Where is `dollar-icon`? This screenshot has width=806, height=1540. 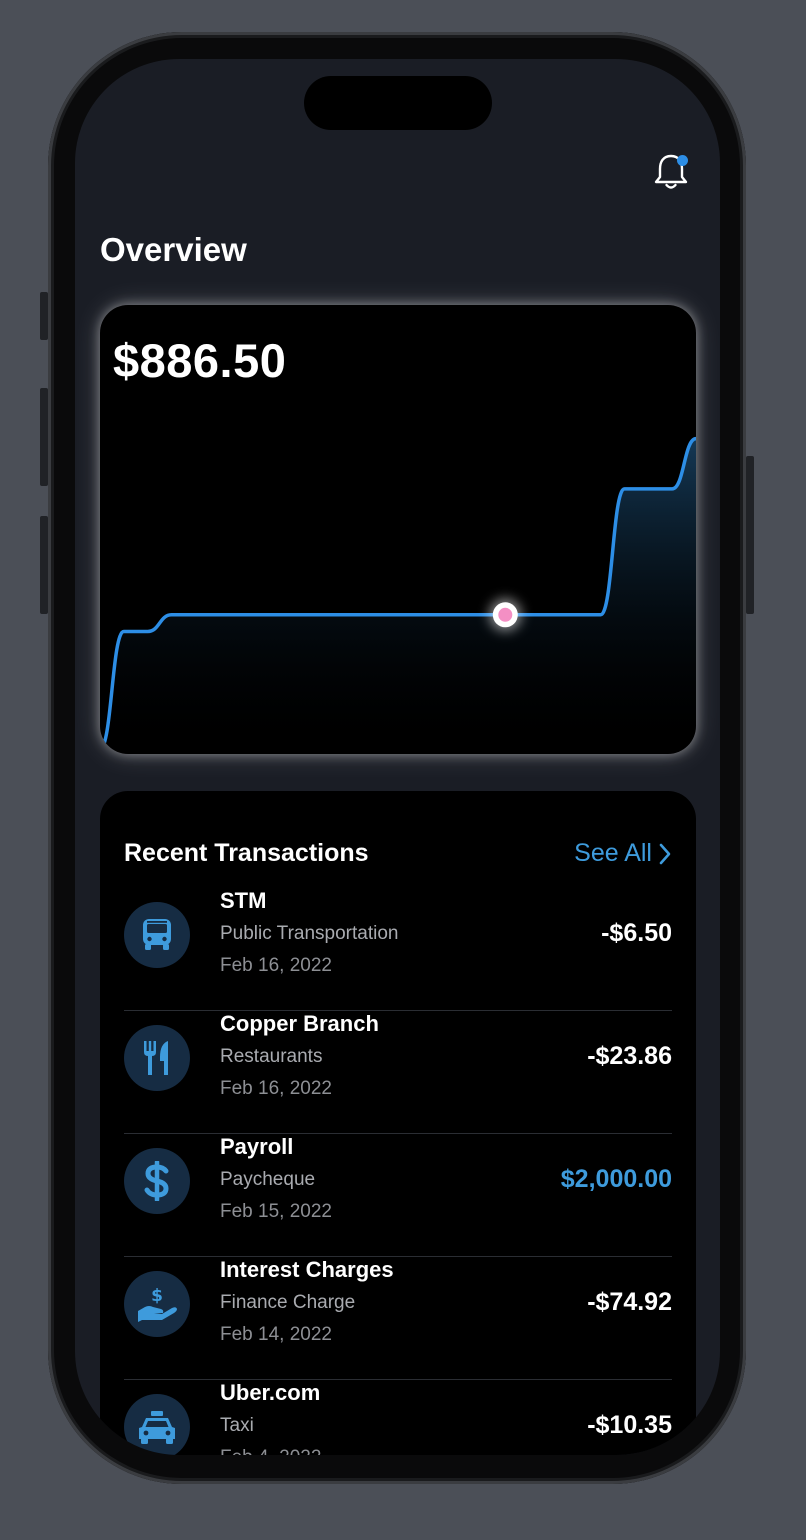
dollar-icon is located at coordinates (156, 1181).